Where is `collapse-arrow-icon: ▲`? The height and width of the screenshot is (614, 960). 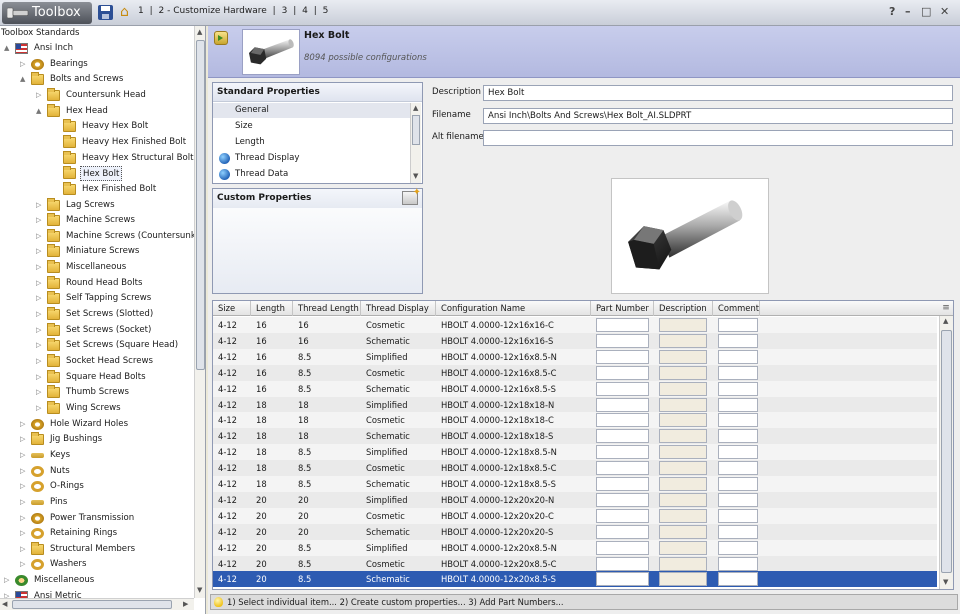 collapse-arrow-icon: ▲ is located at coordinates (24, 79).